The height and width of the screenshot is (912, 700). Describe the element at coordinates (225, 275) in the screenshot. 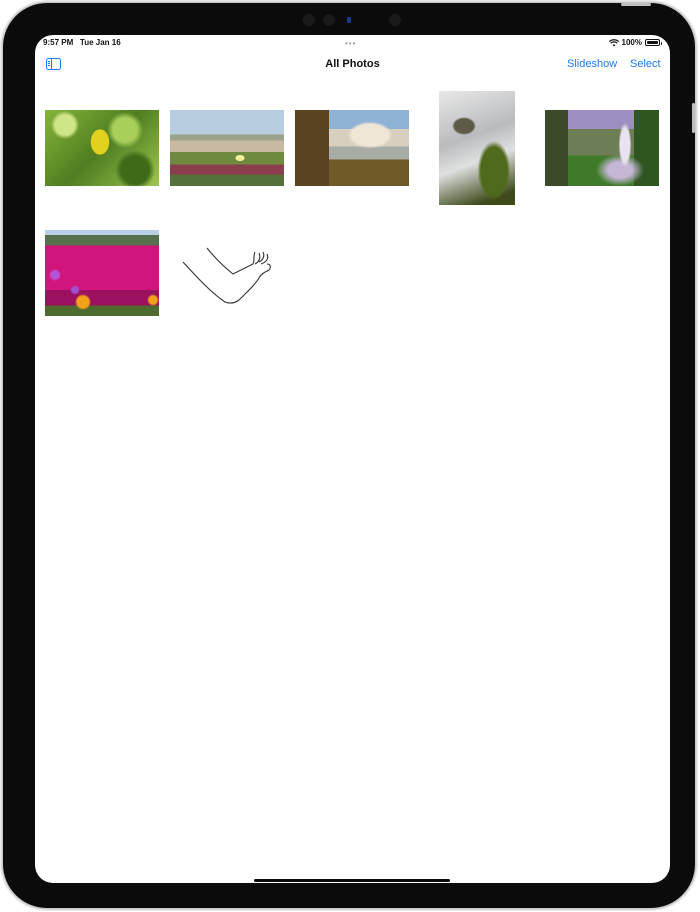

I see `photo-thumbnail-arm-sketch` at that location.